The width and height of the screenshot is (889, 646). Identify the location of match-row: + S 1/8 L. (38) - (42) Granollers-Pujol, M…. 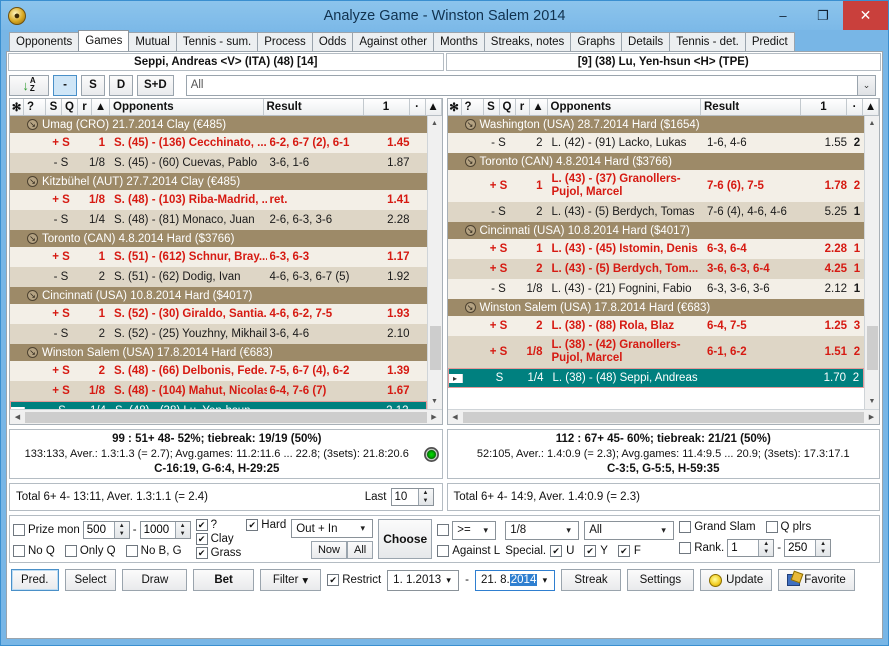
(655, 352).